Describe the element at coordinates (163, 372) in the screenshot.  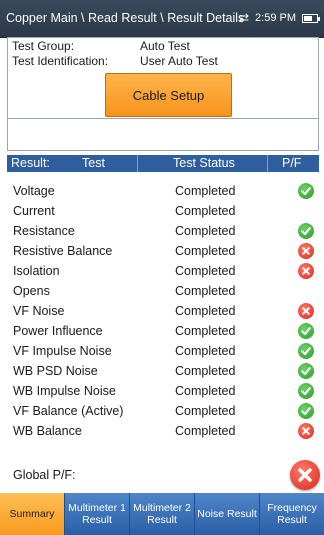
I see `table-row: WB PSD Noise Completed` at that location.